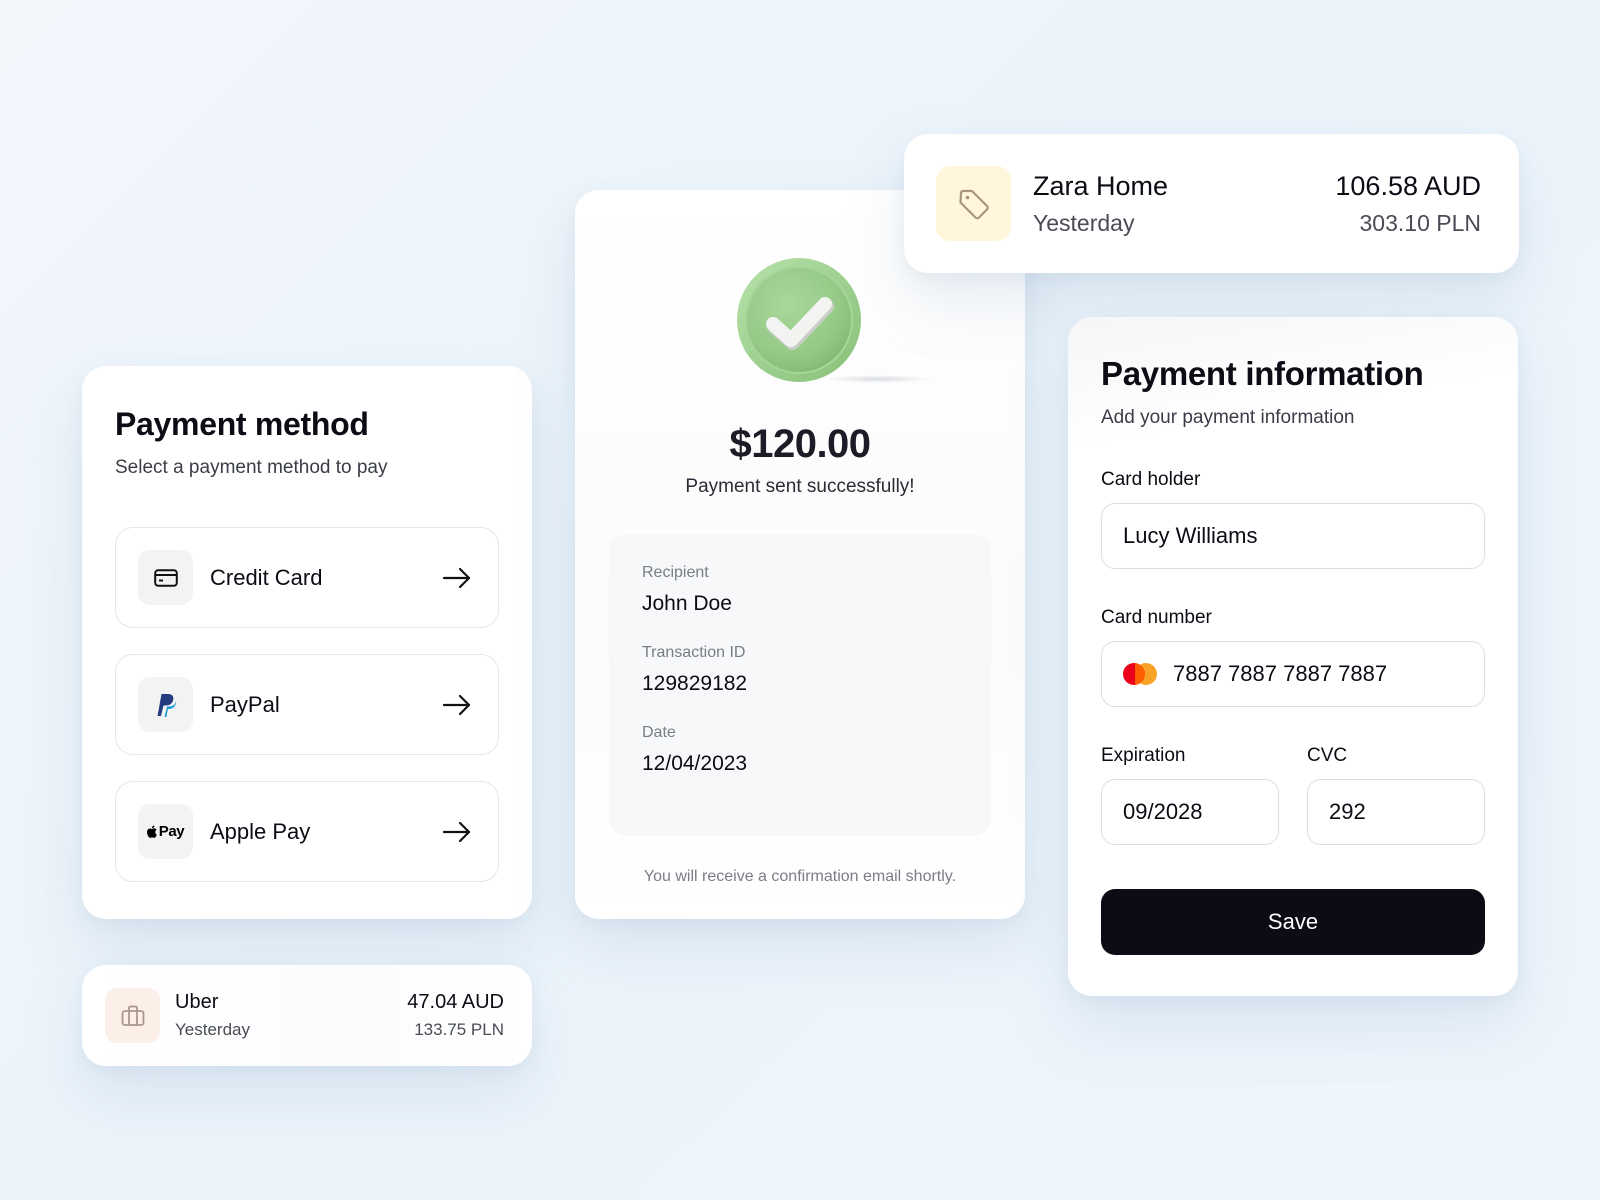  What do you see at coordinates (1228, 417) in the screenshot?
I see `payment-information-subtitle: Add your payment information` at bounding box center [1228, 417].